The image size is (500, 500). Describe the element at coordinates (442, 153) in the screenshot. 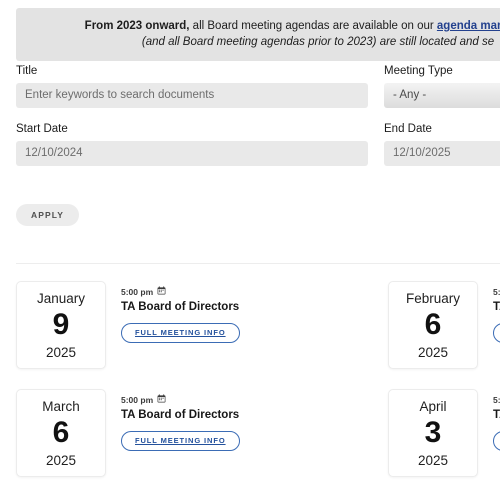

I see `end-date-input` at that location.